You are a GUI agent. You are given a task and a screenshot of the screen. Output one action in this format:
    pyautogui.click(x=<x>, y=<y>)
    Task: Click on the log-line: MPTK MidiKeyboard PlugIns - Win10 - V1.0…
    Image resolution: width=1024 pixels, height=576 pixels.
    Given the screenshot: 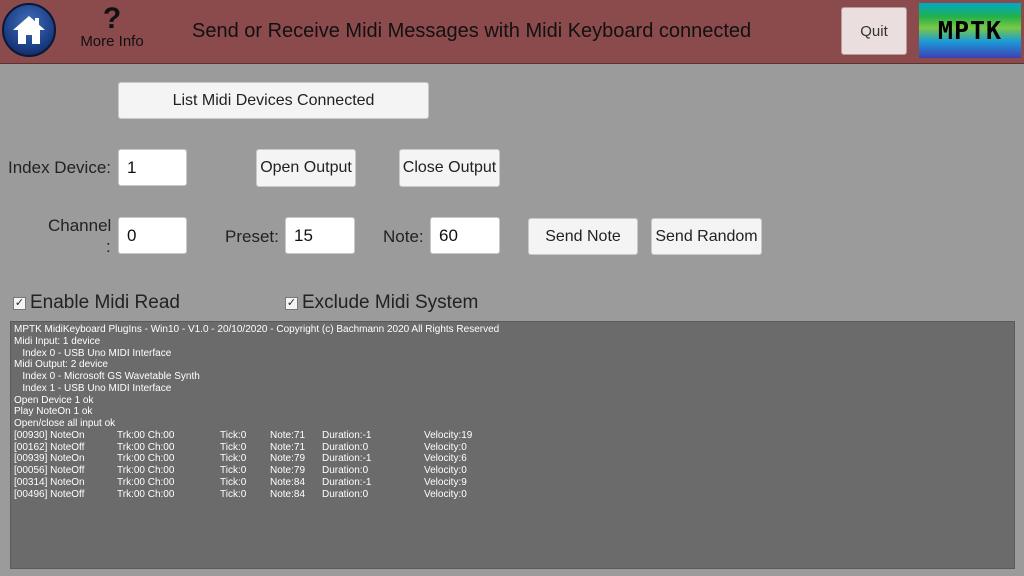 What is the action you would take?
    pyautogui.click(x=257, y=329)
    